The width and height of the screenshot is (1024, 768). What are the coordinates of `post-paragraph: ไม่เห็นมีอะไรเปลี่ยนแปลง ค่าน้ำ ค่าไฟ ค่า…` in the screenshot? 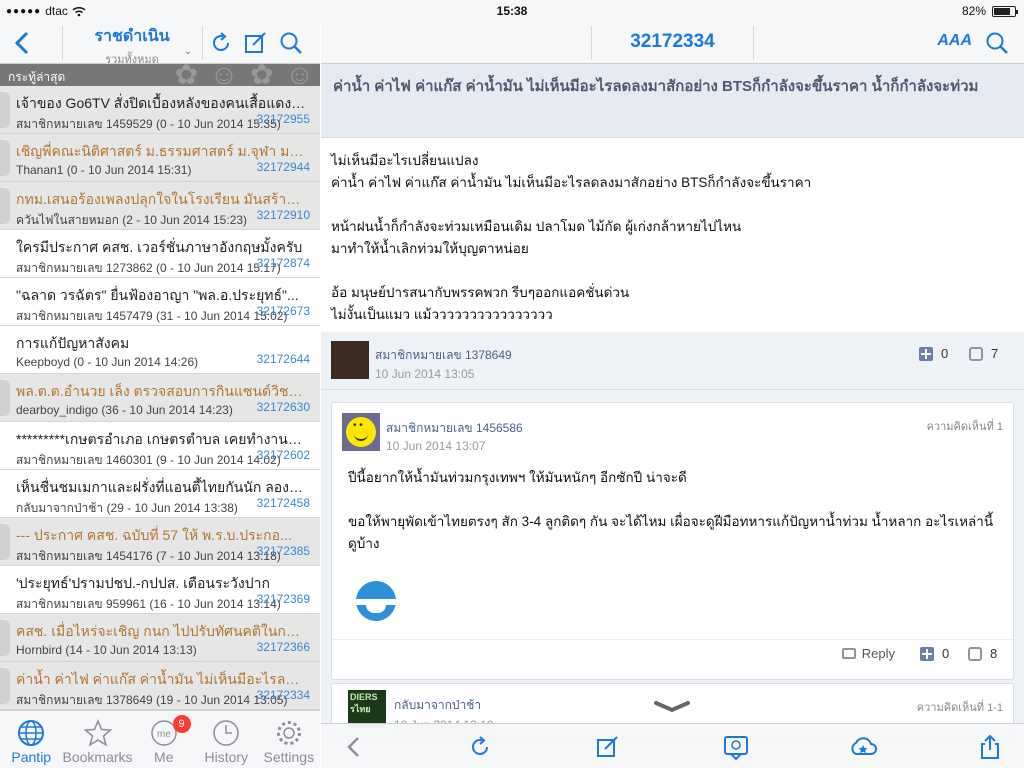 It's located at (672, 172).